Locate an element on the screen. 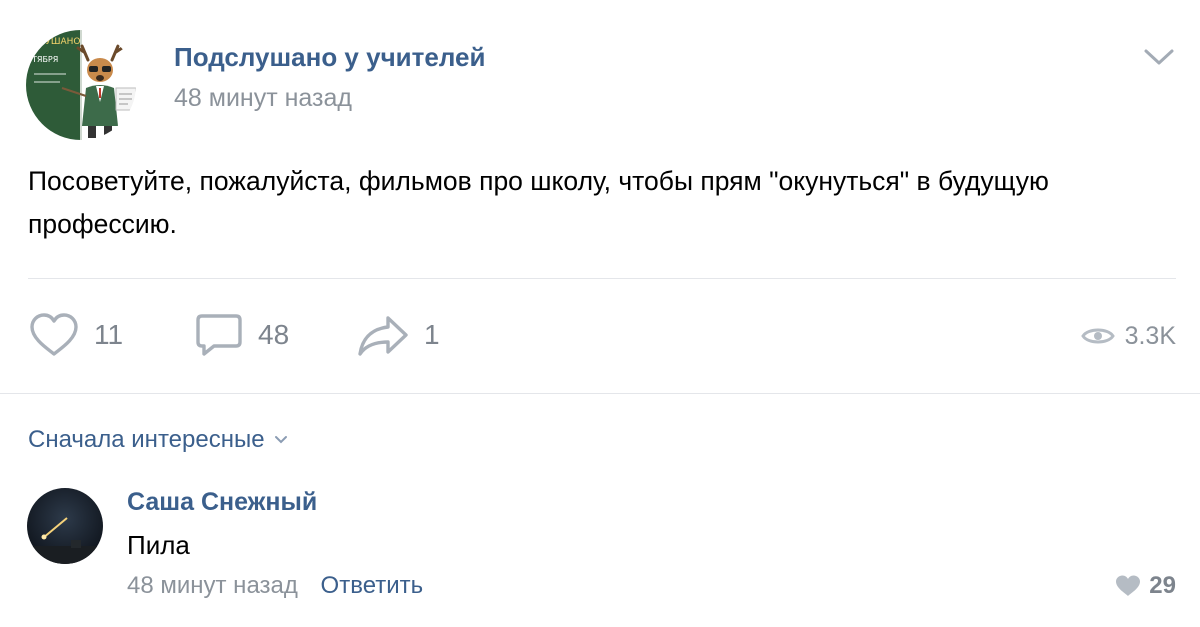 This screenshot has height=627, width=1200. views-counter: 3.3K is located at coordinates (1128, 336).